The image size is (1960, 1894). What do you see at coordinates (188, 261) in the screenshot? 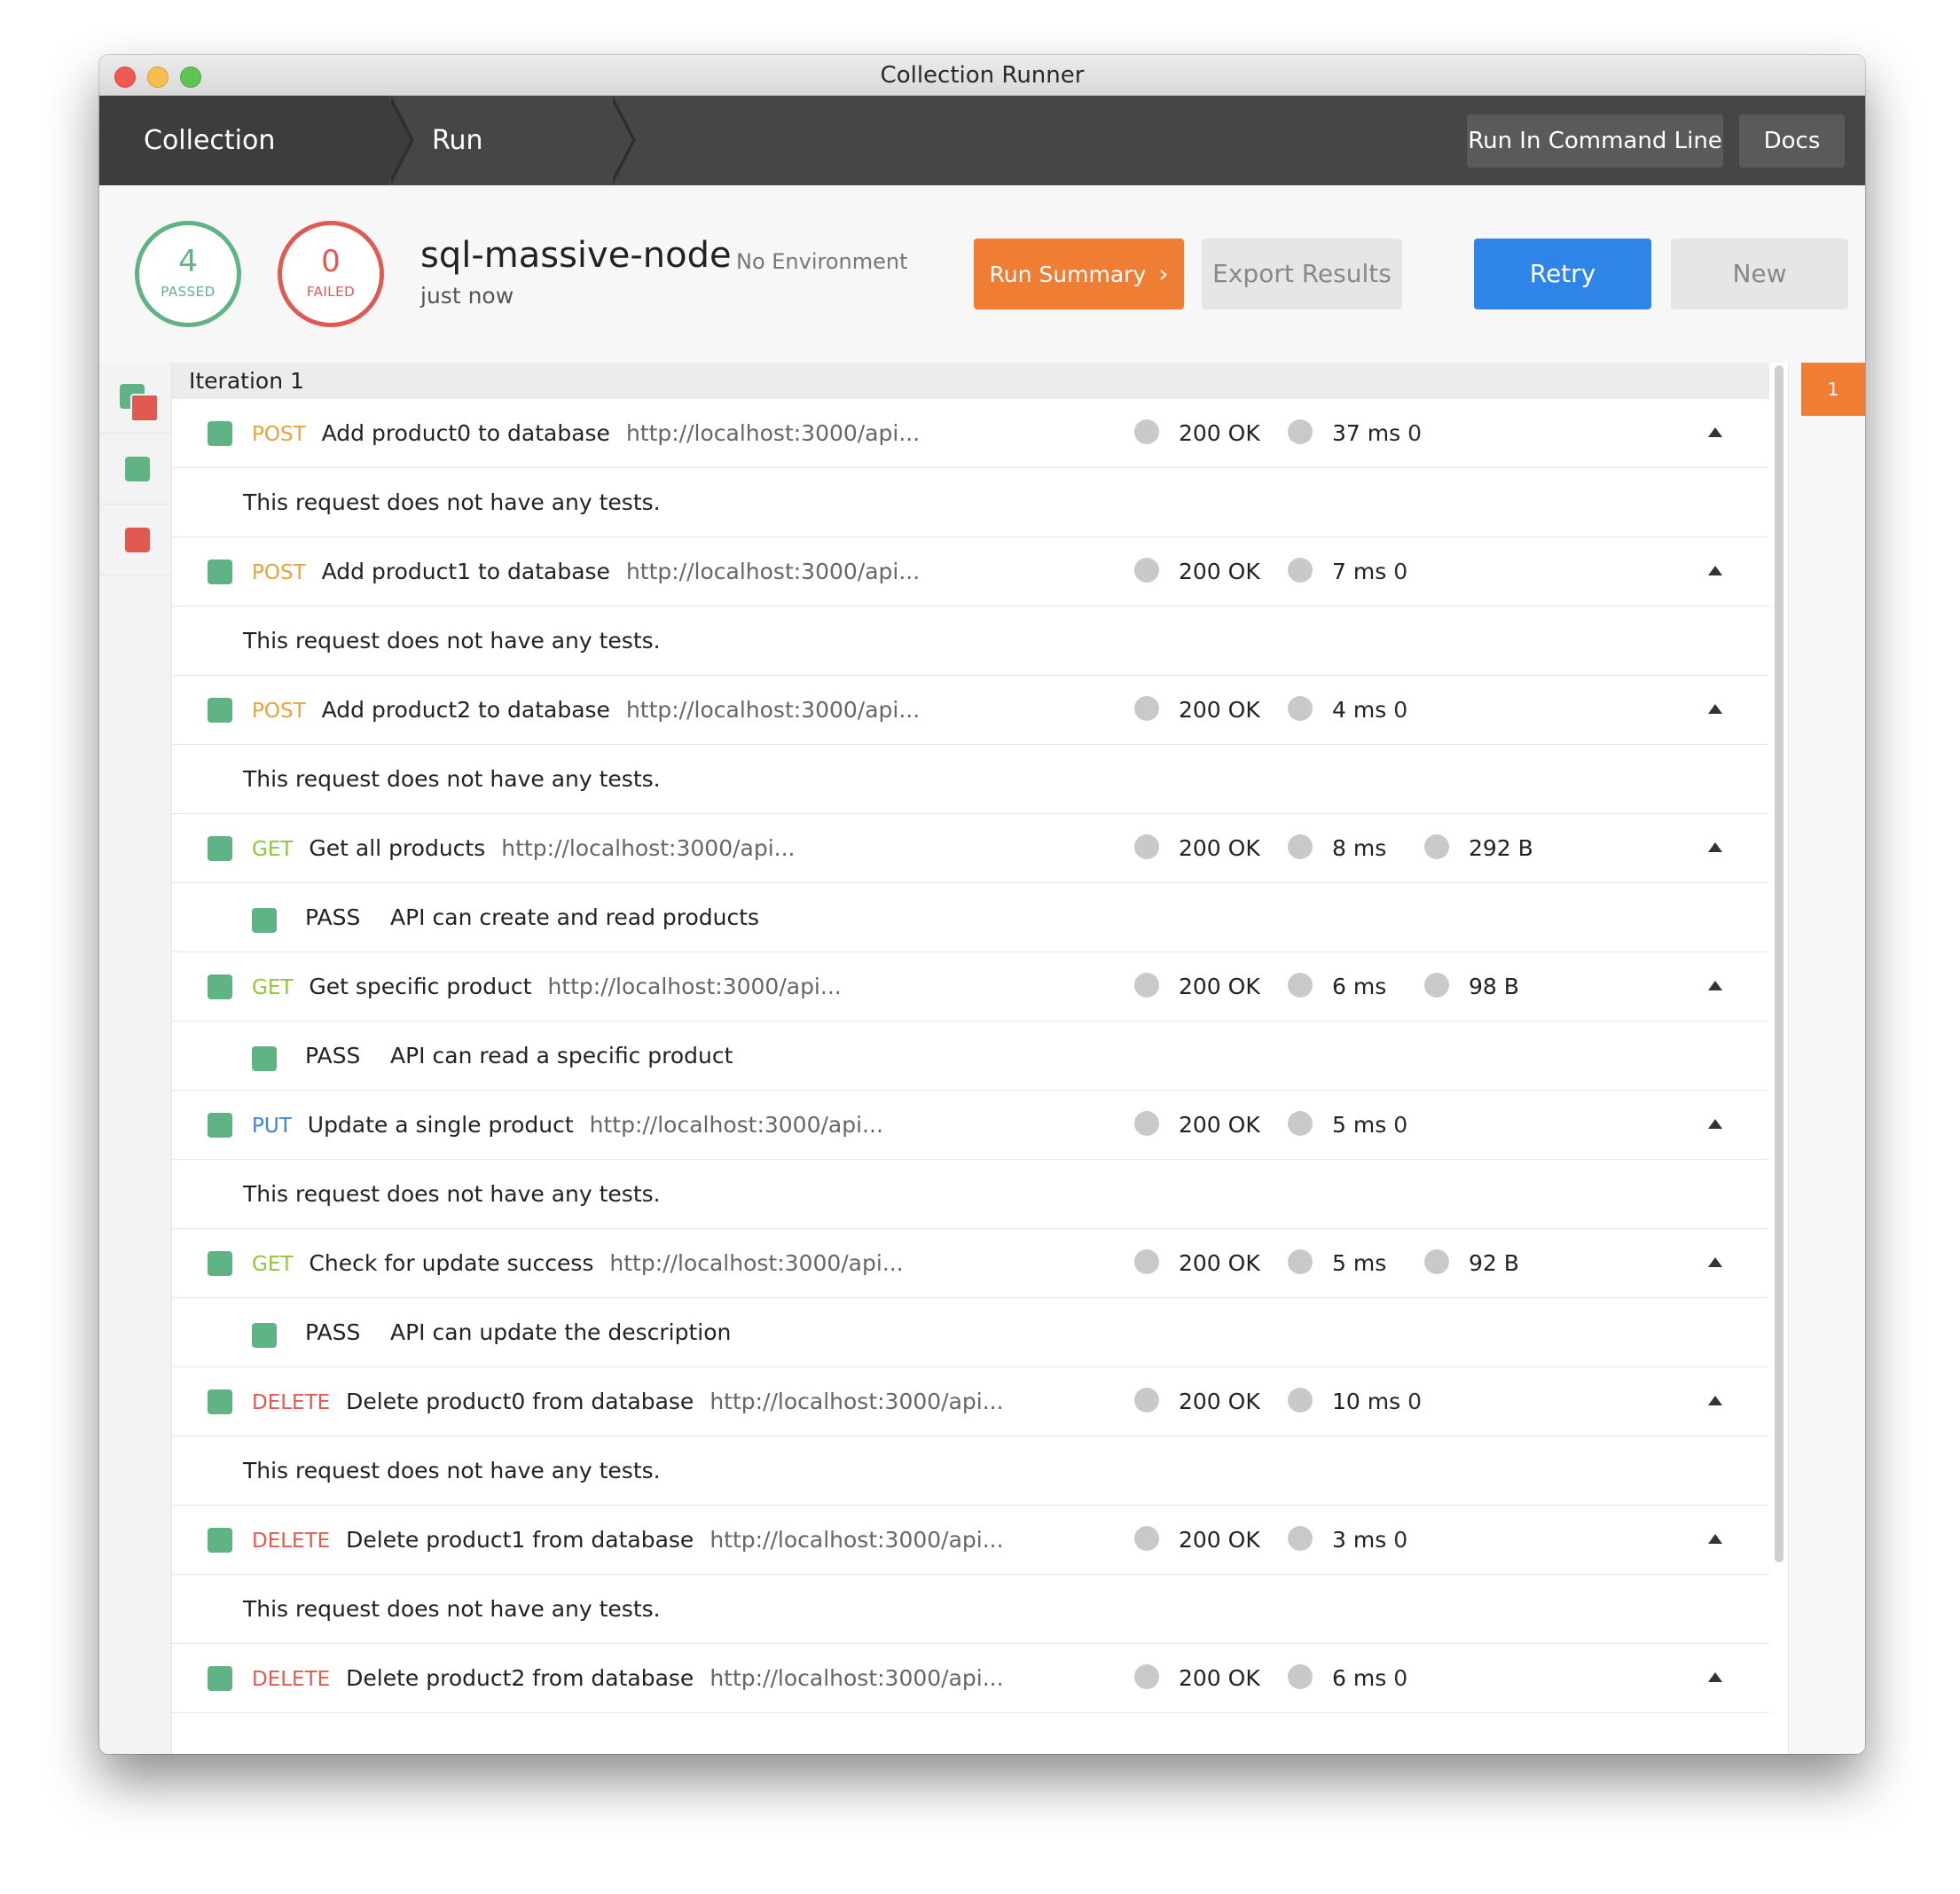
I see `passed-count: 4` at bounding box center [188, 261].